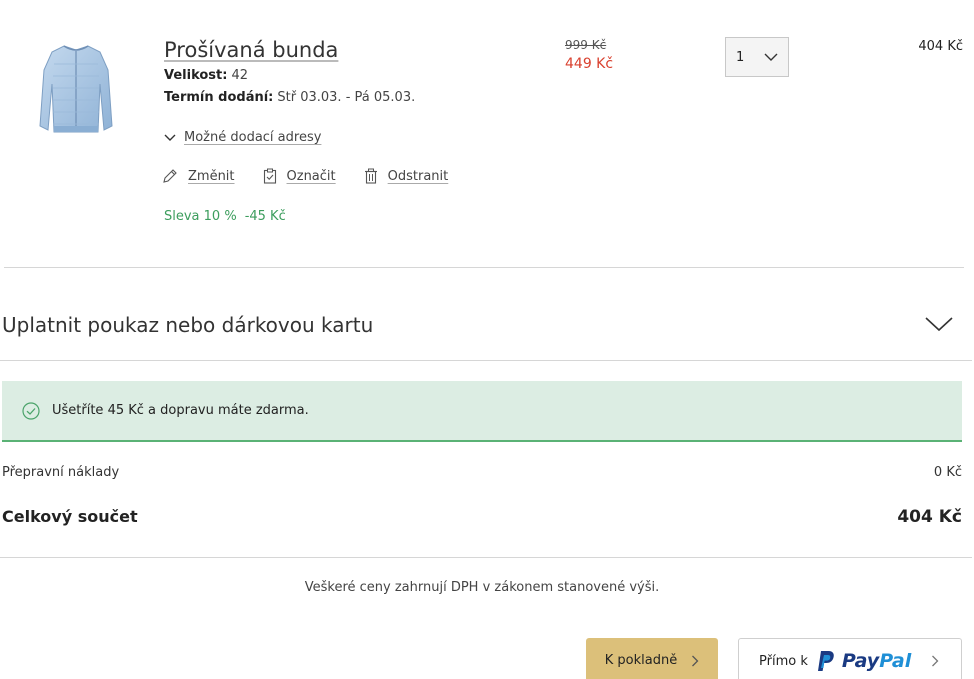 Image resolution: width=974 pixels, height=679 pixels. What do you see at coordinates (418, 176) in the screenshot?
I see `remove-label: Odstranit` at bounding box center [418, 176].